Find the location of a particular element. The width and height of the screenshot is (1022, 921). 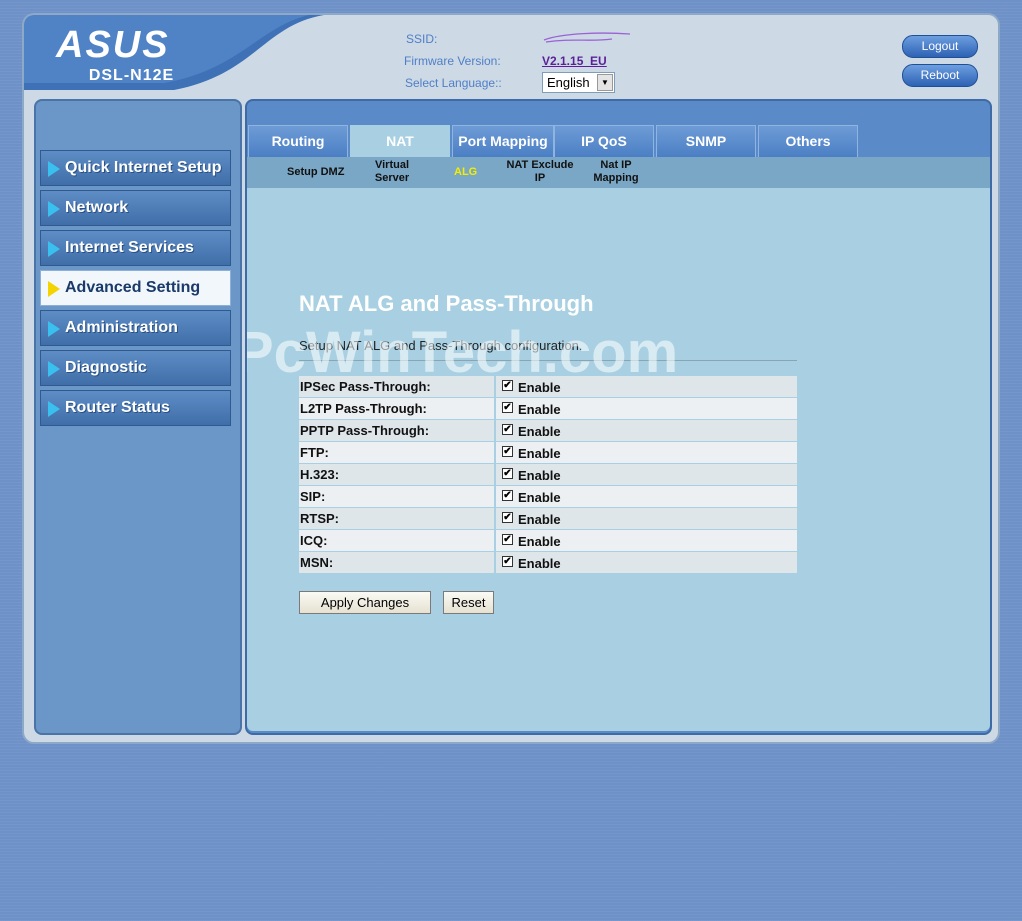

language-label: Select Language:: is located at coordinates (453, 83).